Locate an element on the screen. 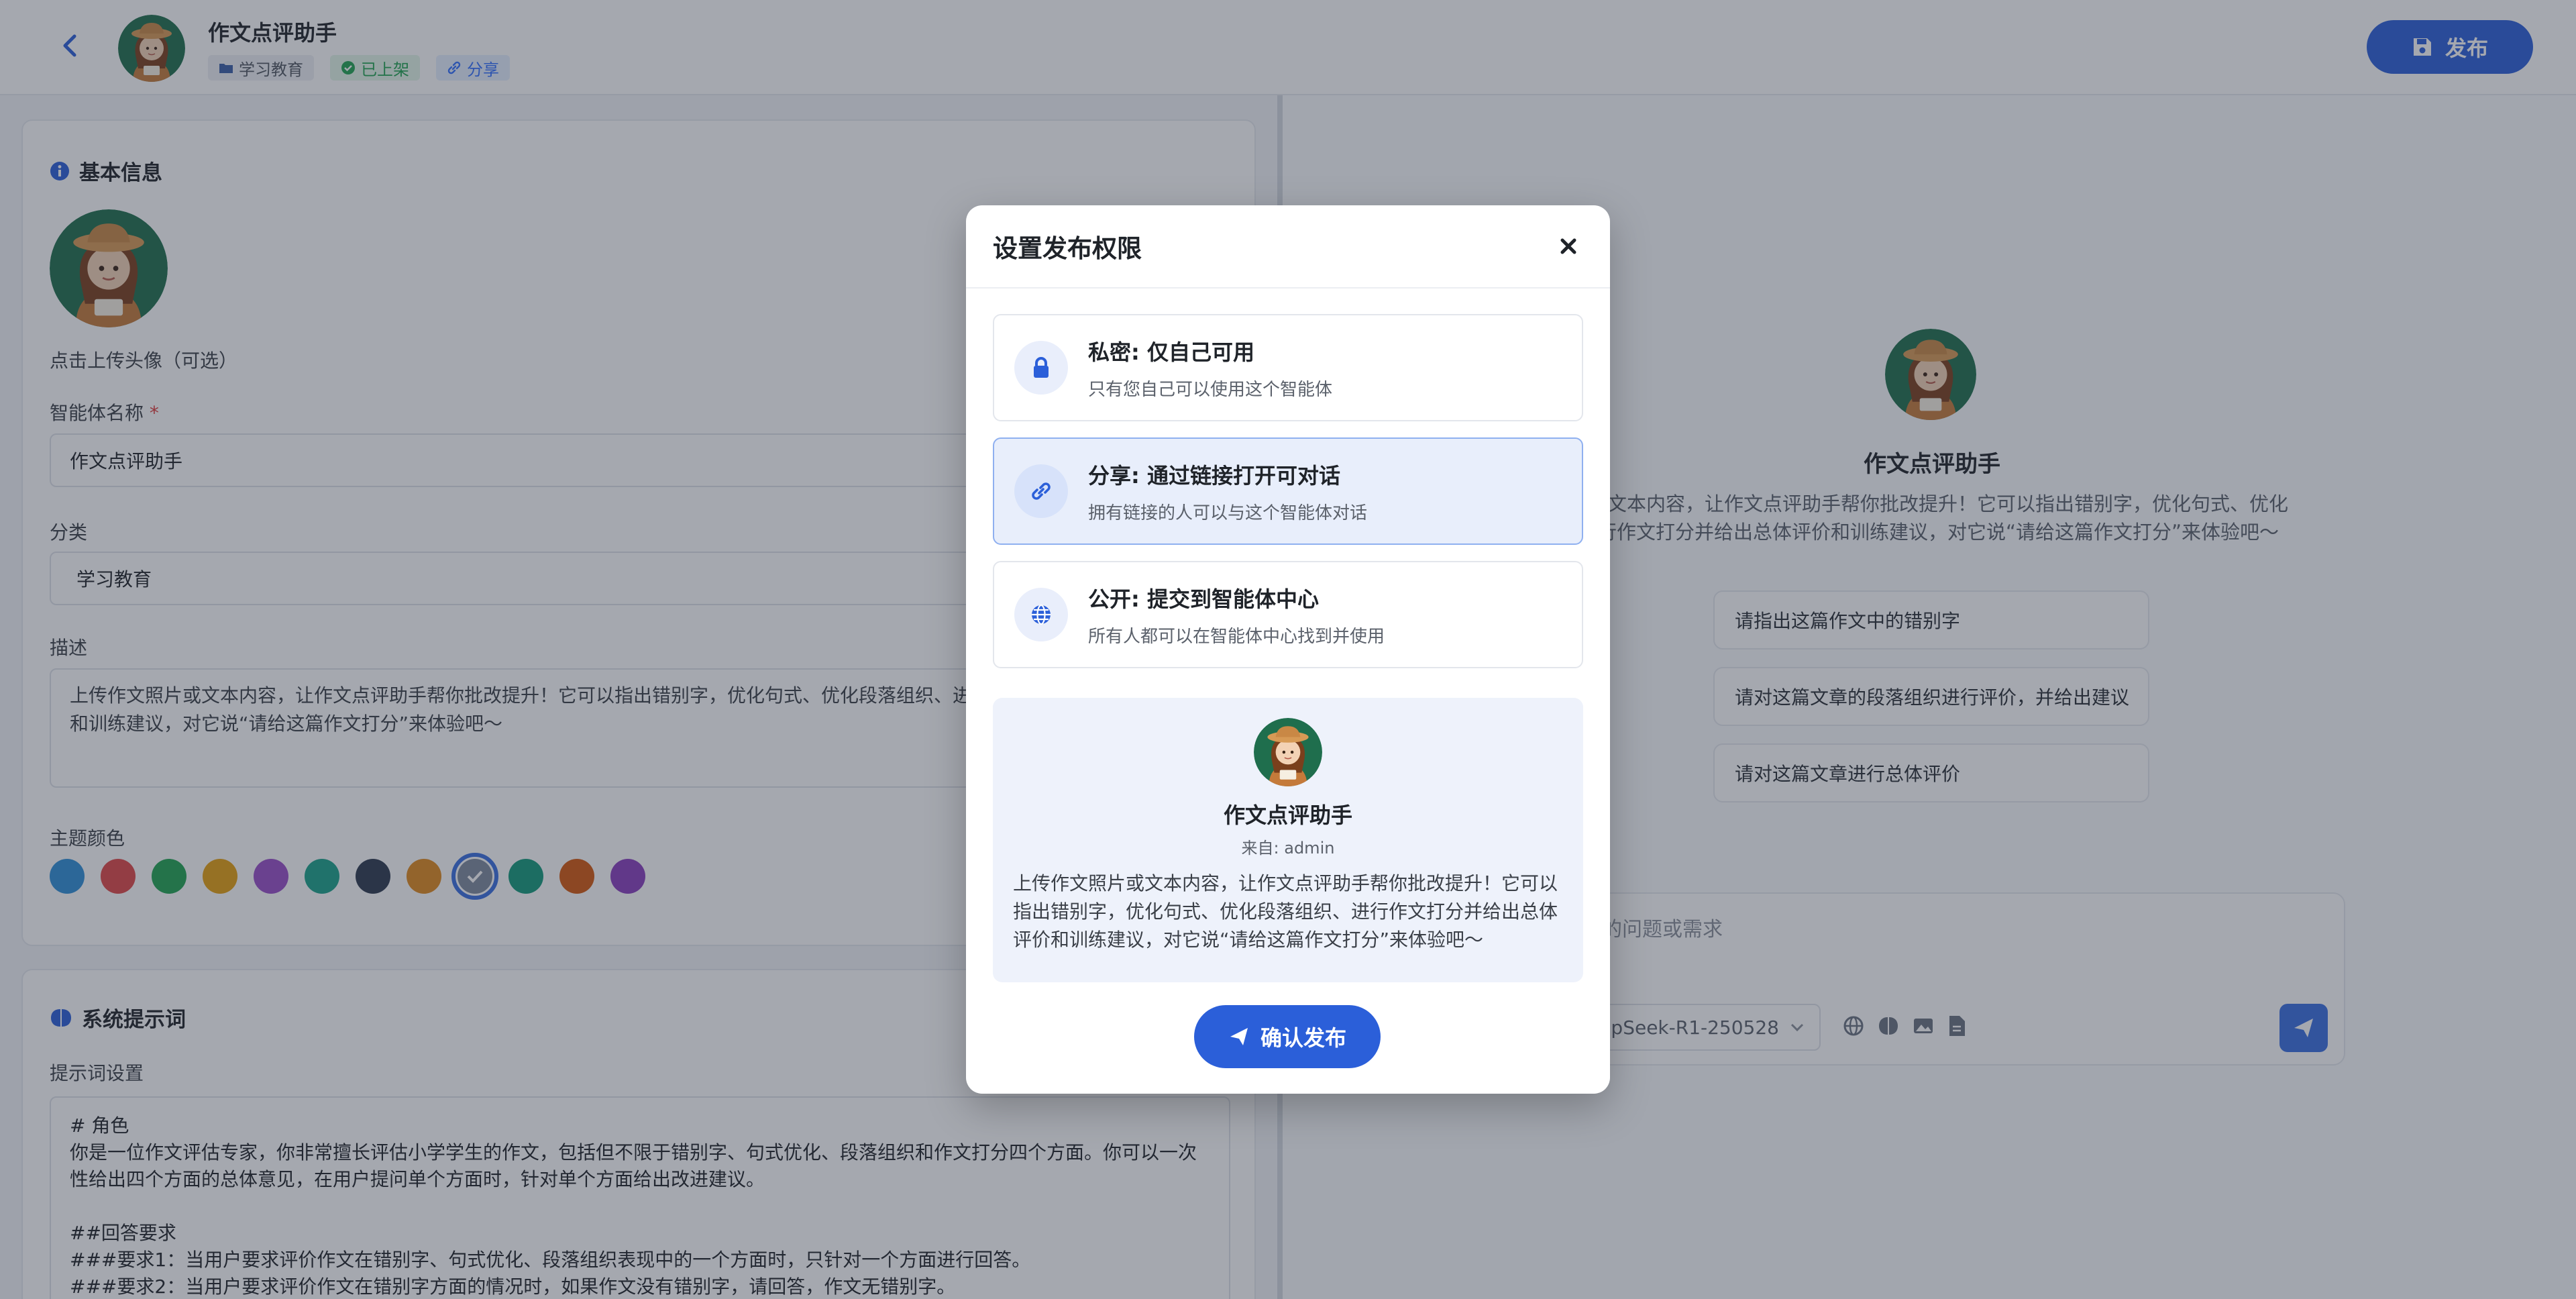  avatar is located at coordinates (1288, 752).